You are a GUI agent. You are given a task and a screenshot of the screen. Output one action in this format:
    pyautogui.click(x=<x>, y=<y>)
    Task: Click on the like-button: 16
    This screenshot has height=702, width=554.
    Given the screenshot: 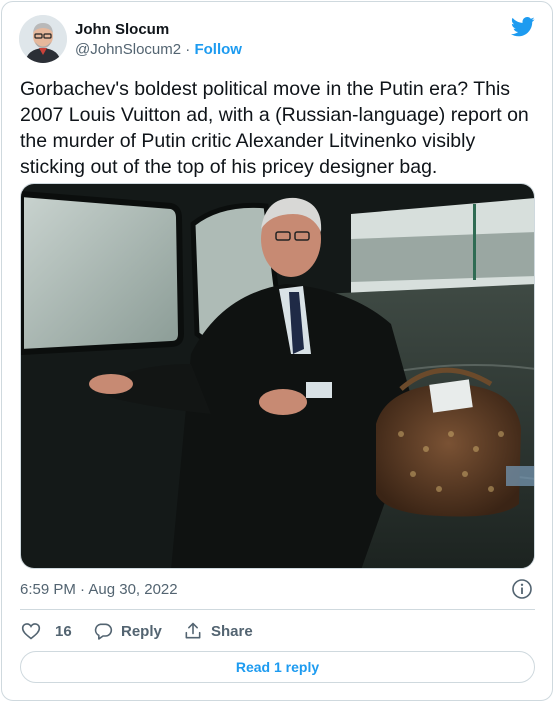 What is the action you would take?
    pyautogui.click(x=46, y=631)
    